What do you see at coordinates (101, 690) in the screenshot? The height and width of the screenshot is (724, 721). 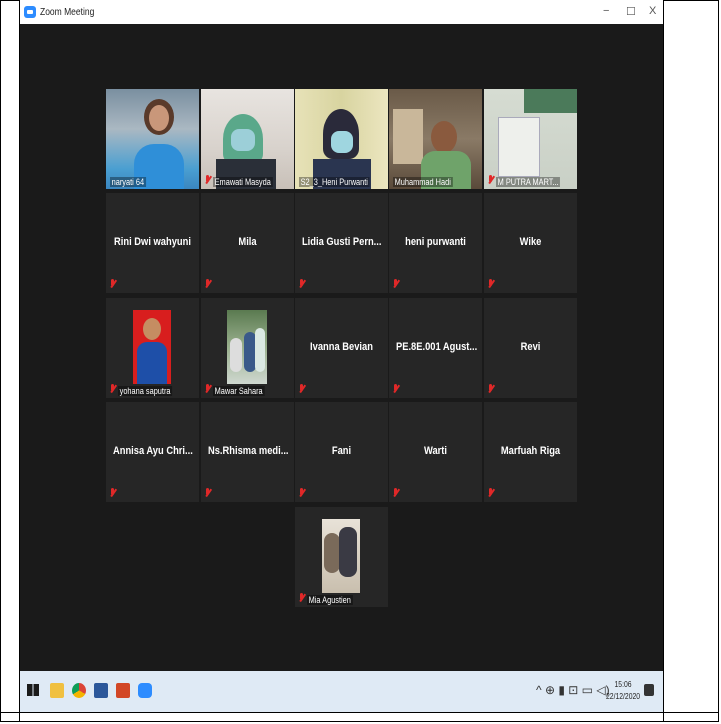 I see `word-icon` at bounding box center [101, 690].